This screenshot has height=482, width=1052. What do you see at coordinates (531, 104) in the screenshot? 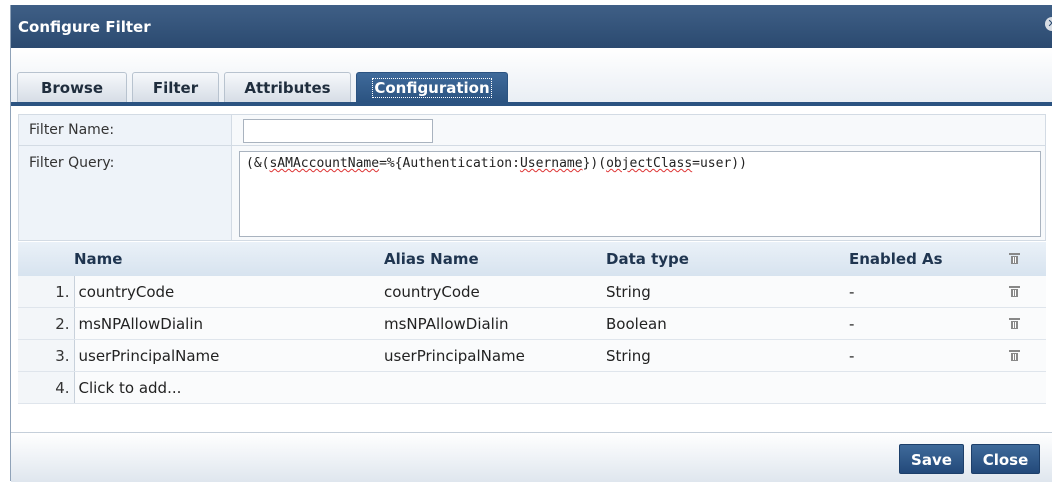
I see `tab-underline` at bounding box center [531, 104].